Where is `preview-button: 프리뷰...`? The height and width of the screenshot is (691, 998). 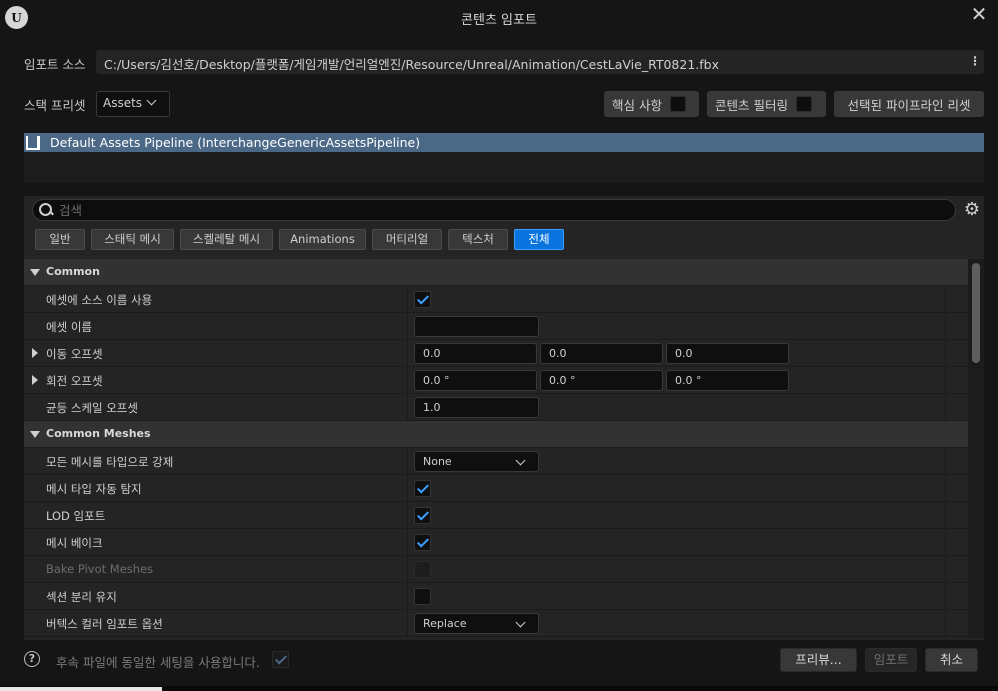
preview-button: 프리뷰... is located at coordinates (818, 660).